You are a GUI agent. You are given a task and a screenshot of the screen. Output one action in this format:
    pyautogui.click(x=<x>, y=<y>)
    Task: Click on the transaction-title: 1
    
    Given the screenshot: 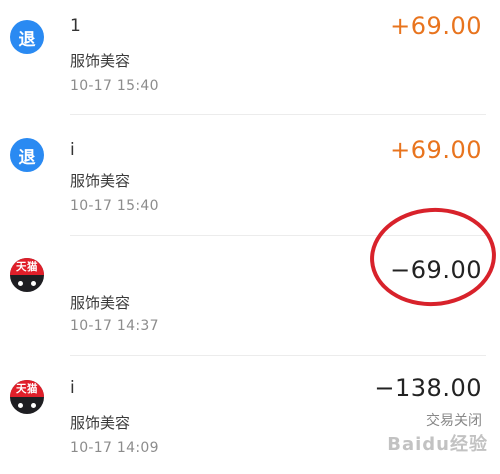 What is the action you would take?
    pyautogui.click(x=75, y=26)
    